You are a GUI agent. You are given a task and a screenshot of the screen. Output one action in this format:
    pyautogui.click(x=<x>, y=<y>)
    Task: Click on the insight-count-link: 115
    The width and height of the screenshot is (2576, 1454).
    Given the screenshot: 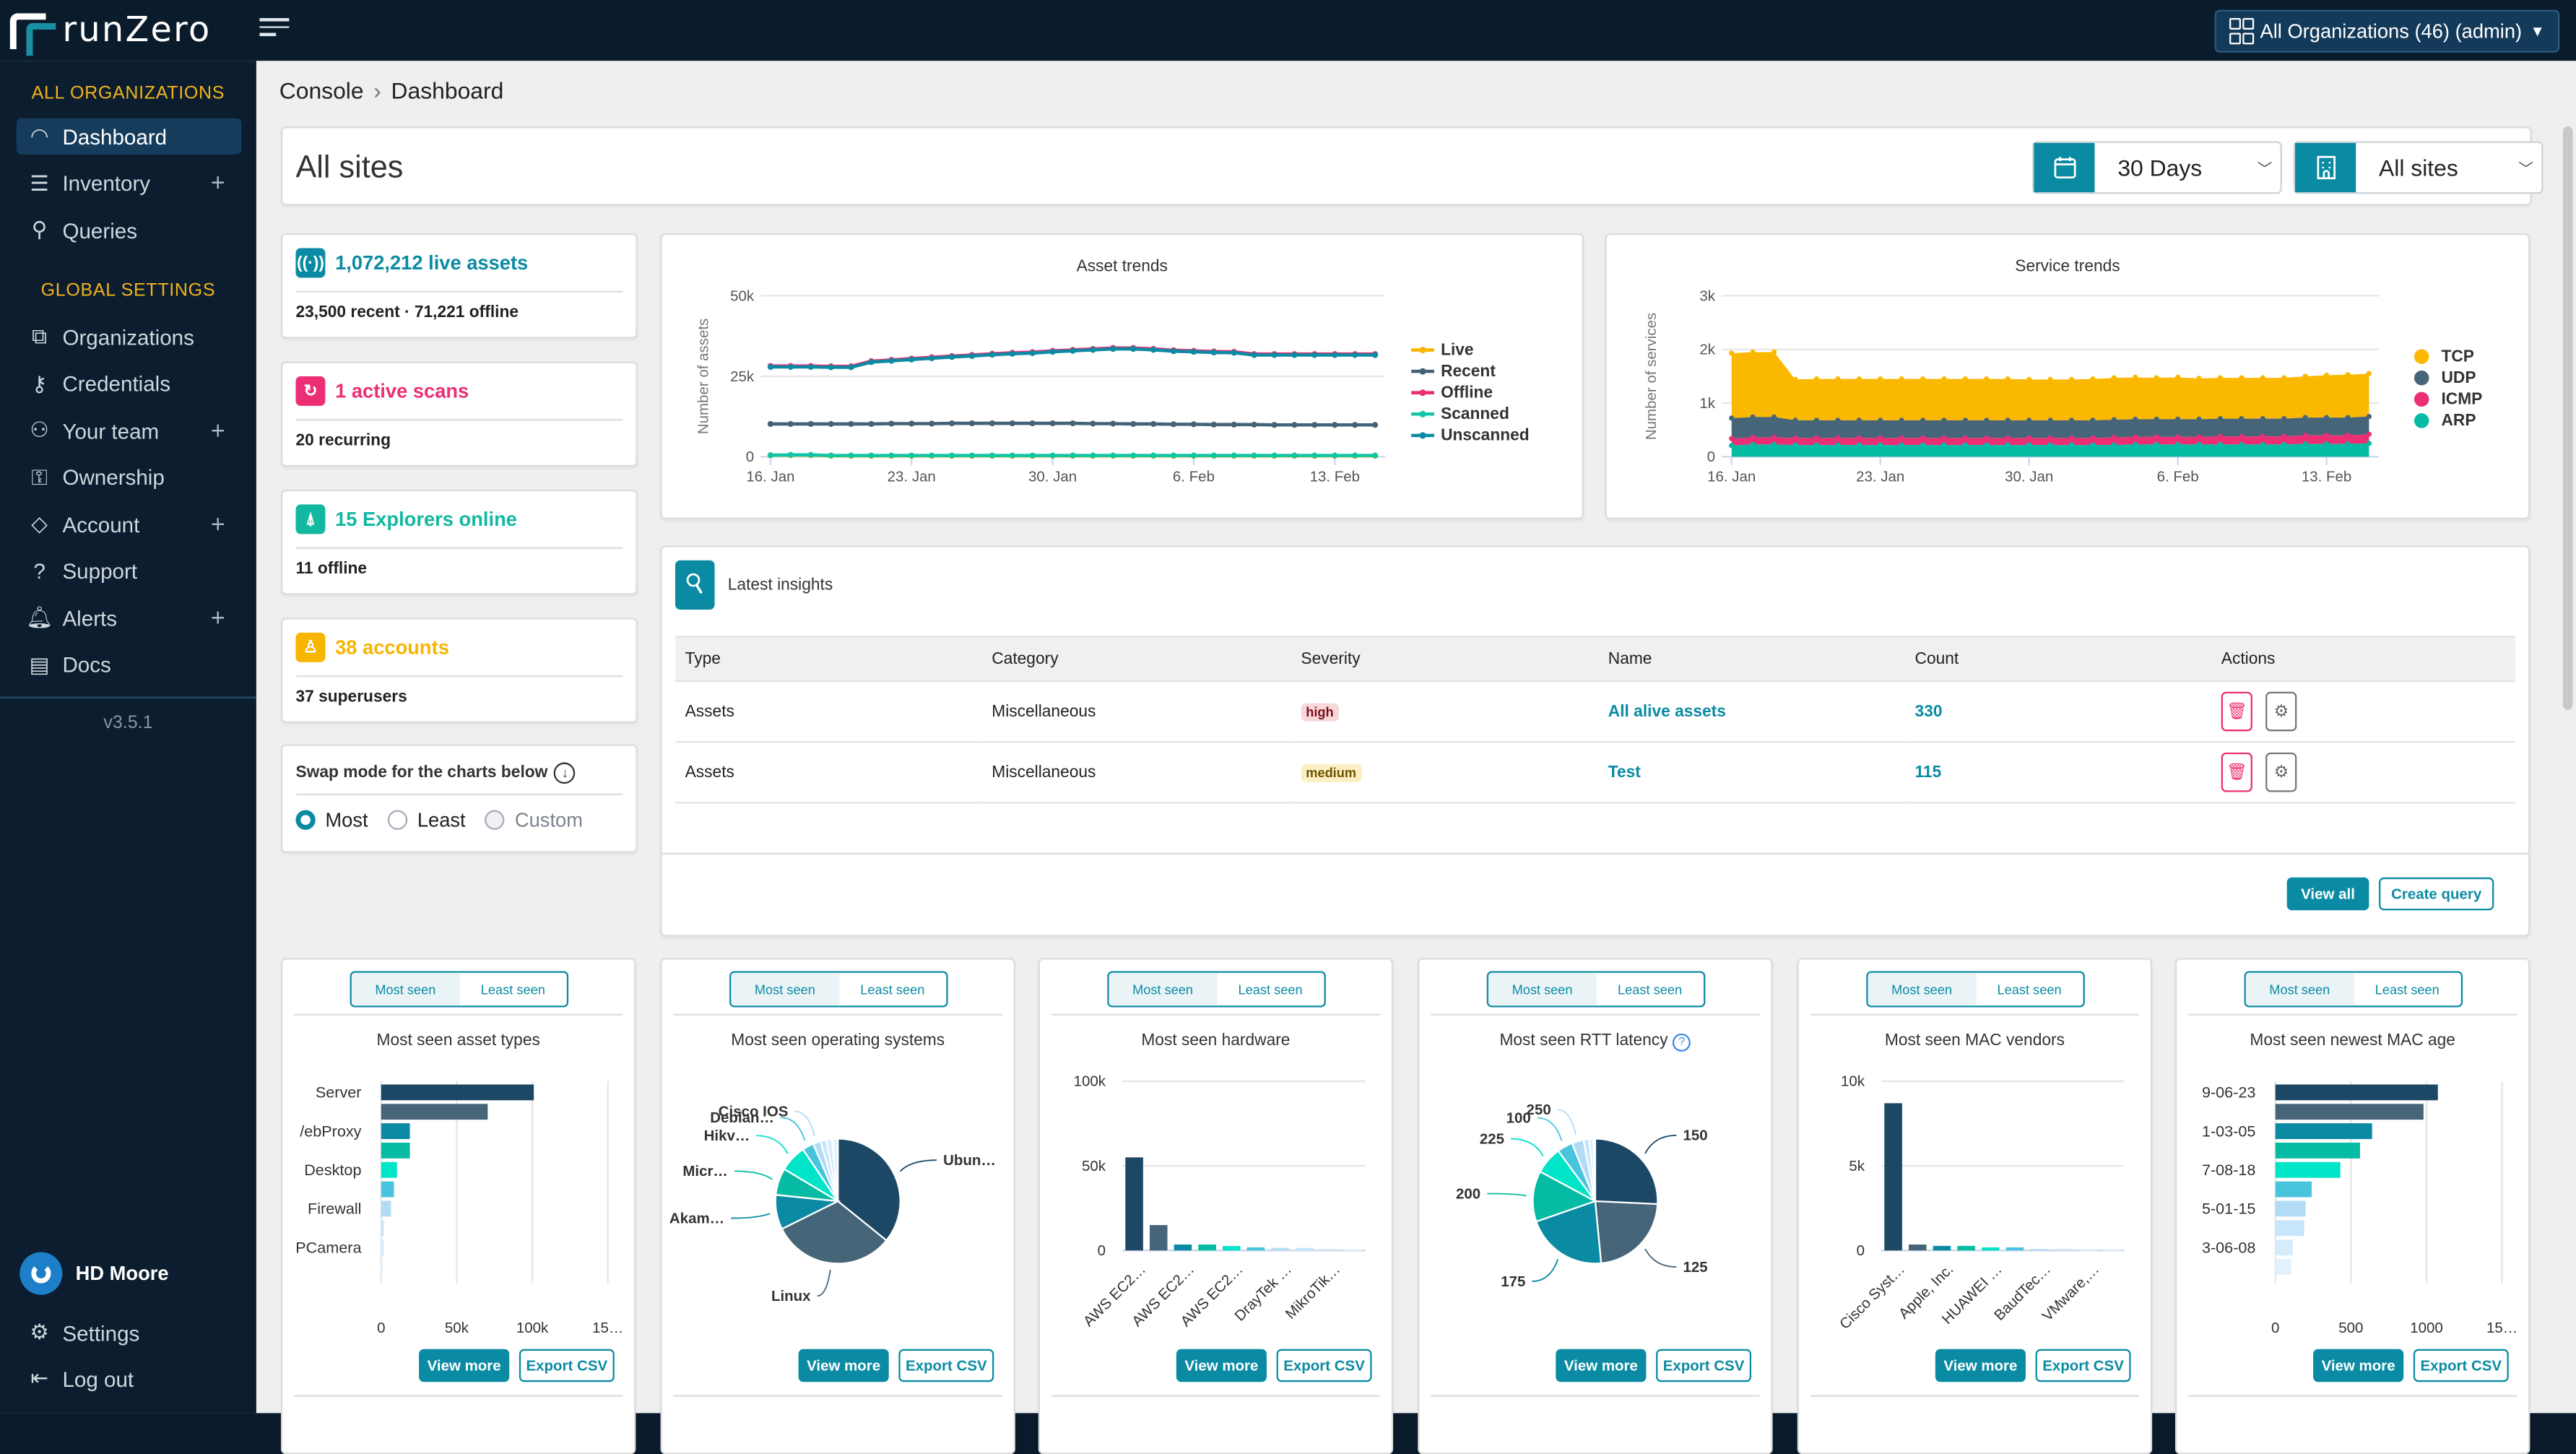 What is the action you would take?
    pyautogui.click(x=1928, y=773)
    